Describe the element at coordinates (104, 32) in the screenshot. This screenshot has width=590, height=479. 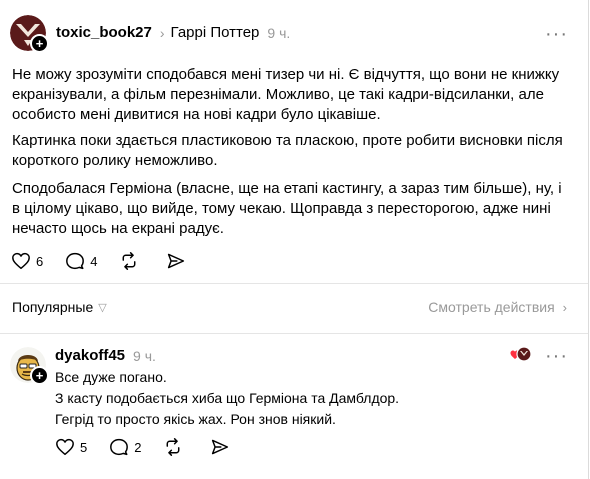
I see `post-username: toxic_book27` at that location.